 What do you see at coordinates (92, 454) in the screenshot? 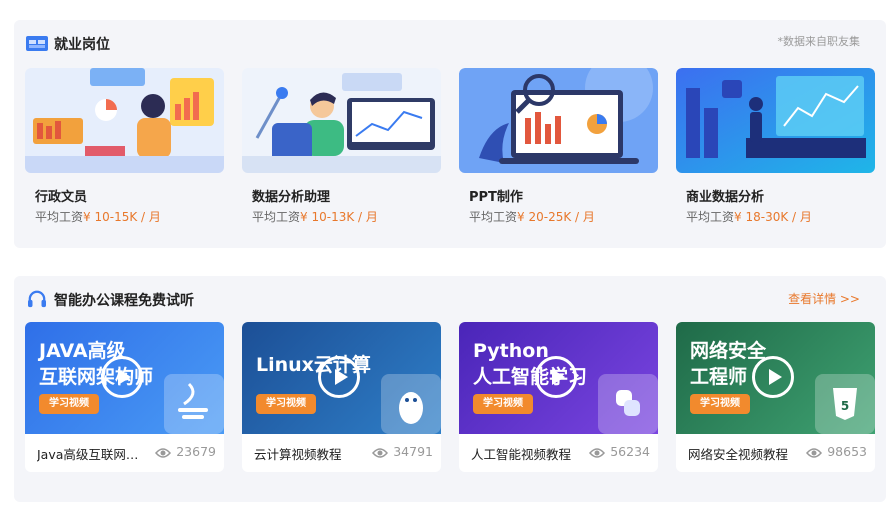
I see `course-label: Java高级互联网架构师` at bounding box center [92, 454].